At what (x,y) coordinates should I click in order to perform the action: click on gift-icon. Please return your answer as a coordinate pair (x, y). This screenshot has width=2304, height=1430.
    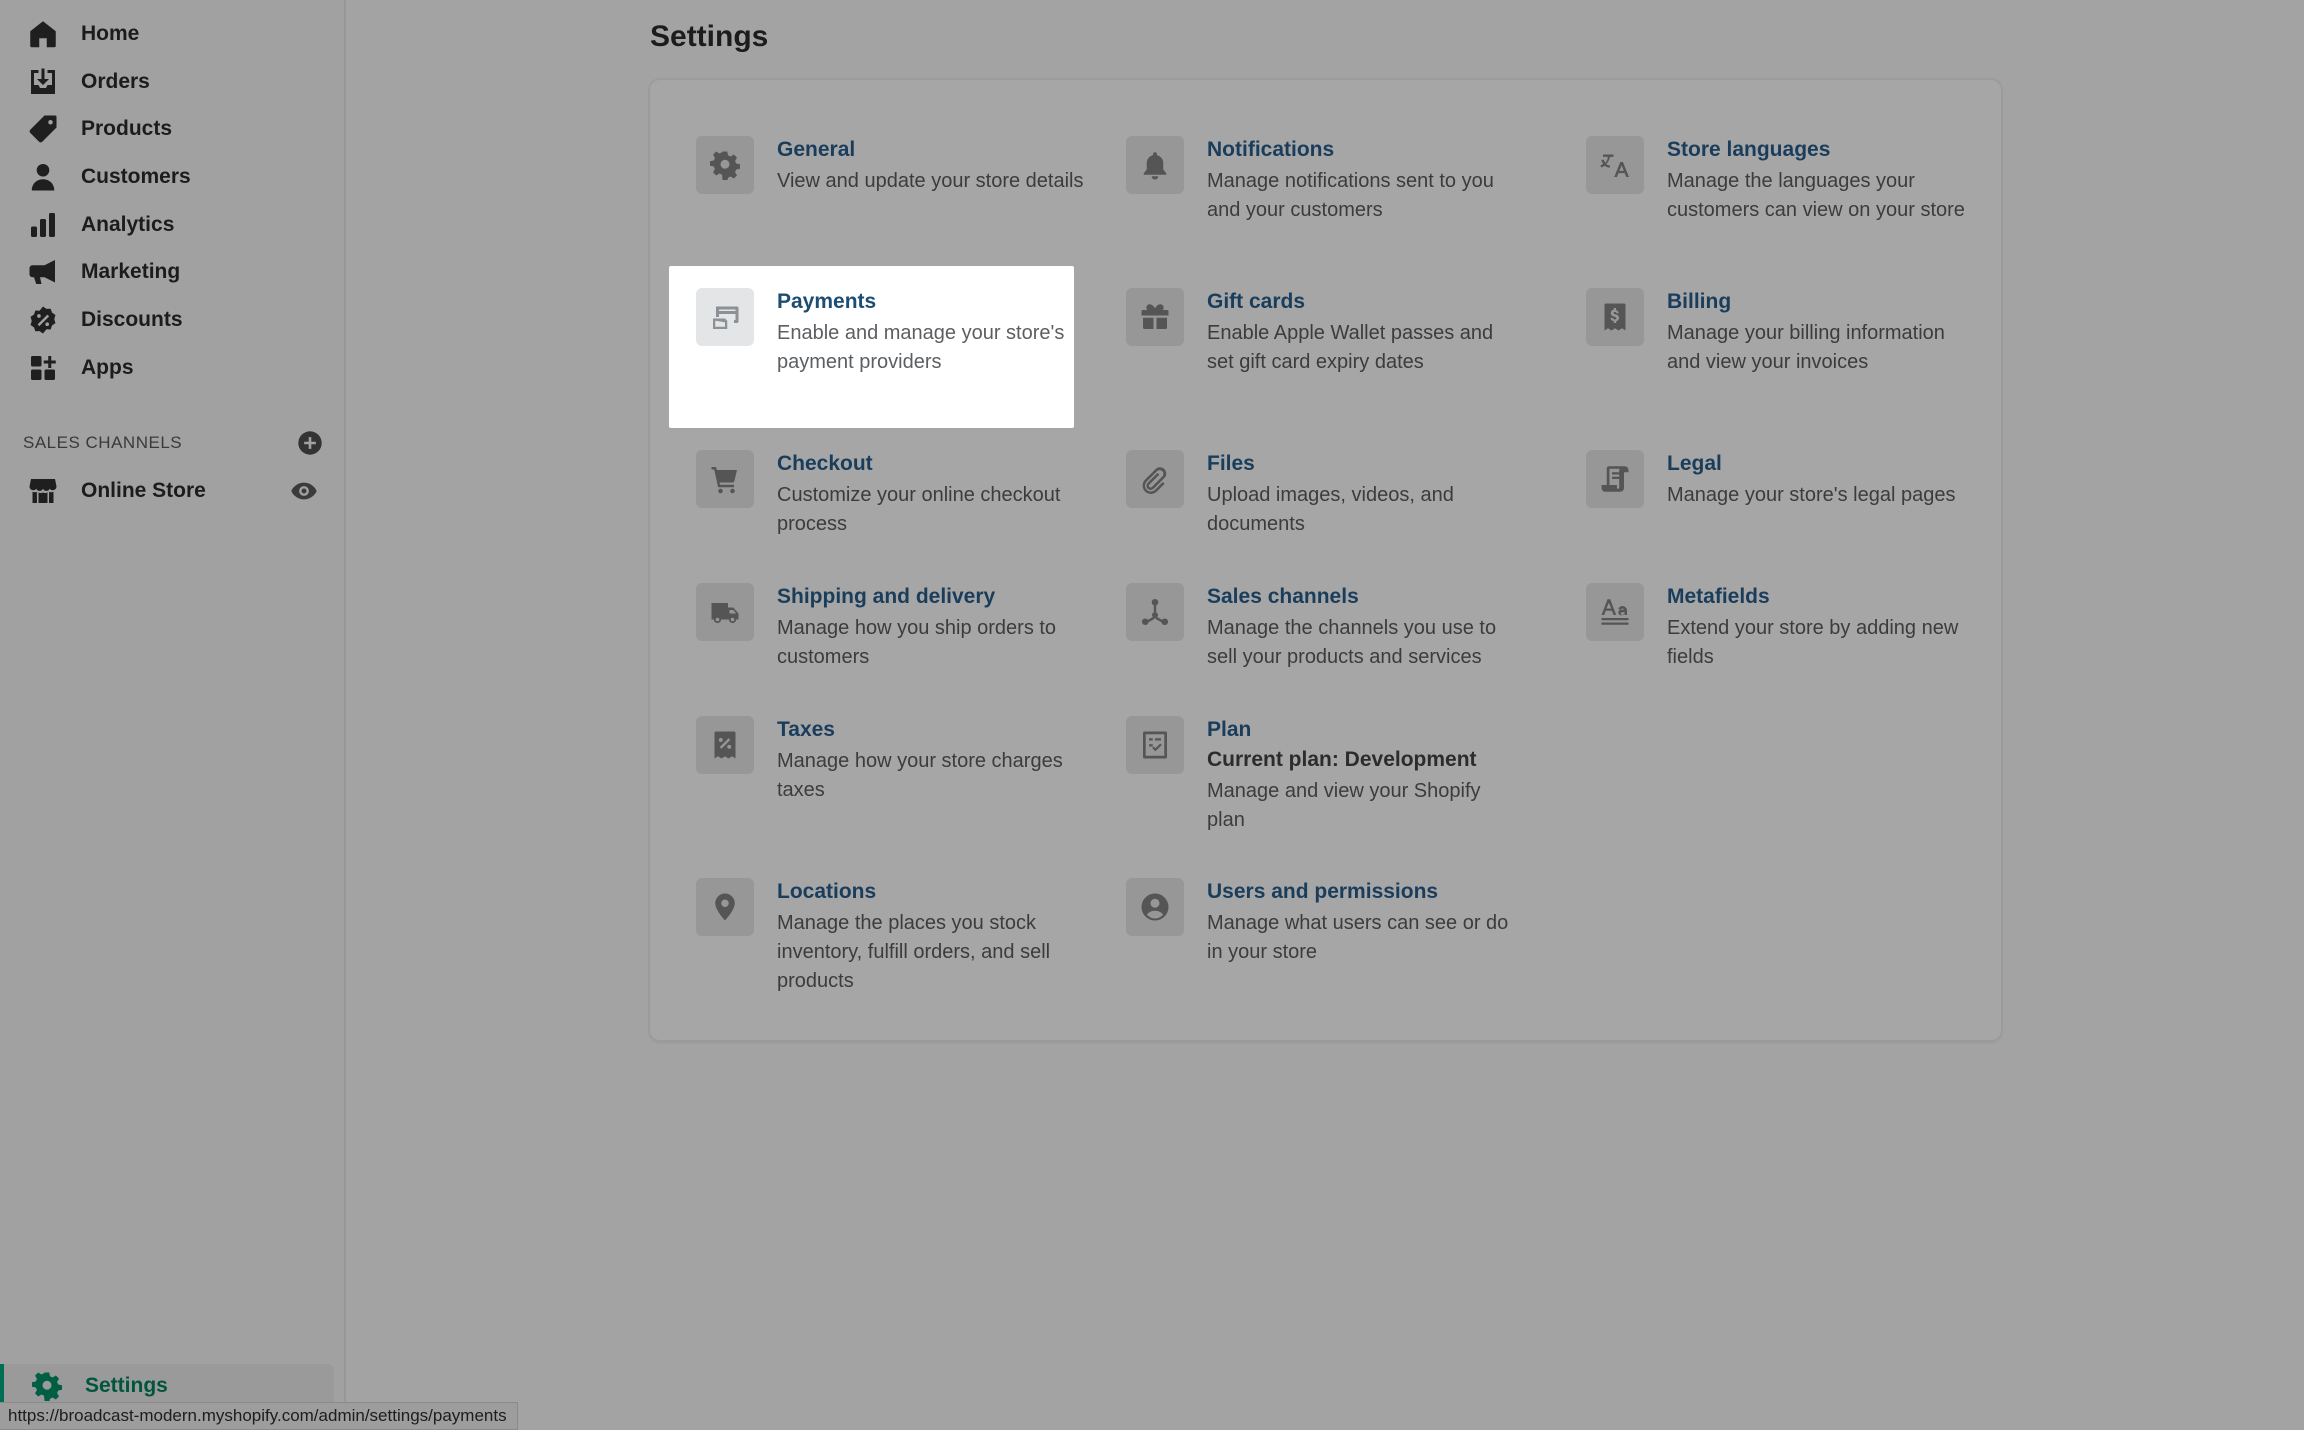
    Looking at the image, I should click on (1155, 317).